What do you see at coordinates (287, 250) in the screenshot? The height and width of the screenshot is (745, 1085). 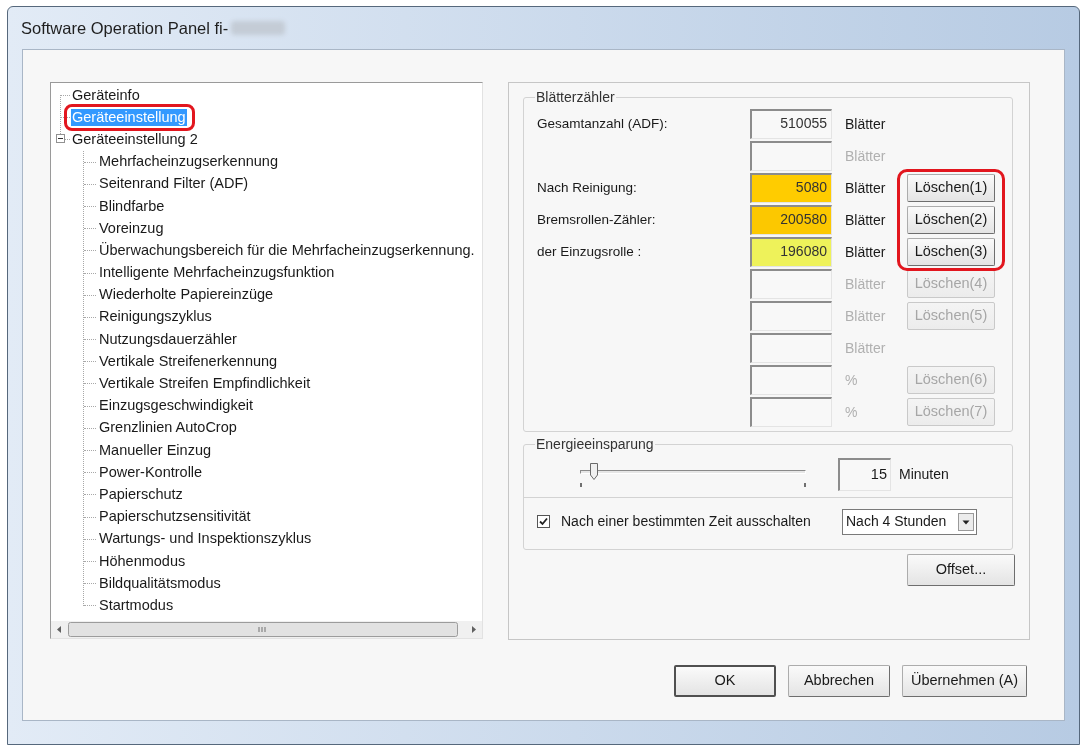 I see `tree-item: Überwachungsbereich für die Mehrfacheinzugserkennung.` at bounding box center [287, 250].